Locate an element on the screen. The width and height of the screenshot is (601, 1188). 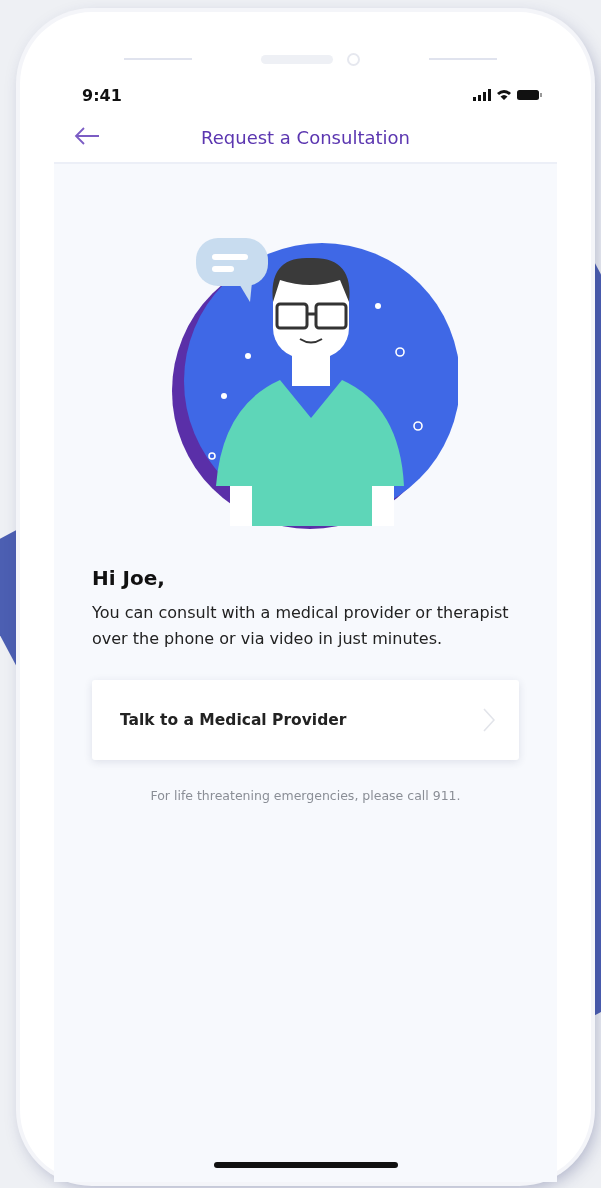
status-time: 9:41 is located at coordinates (102, 95).